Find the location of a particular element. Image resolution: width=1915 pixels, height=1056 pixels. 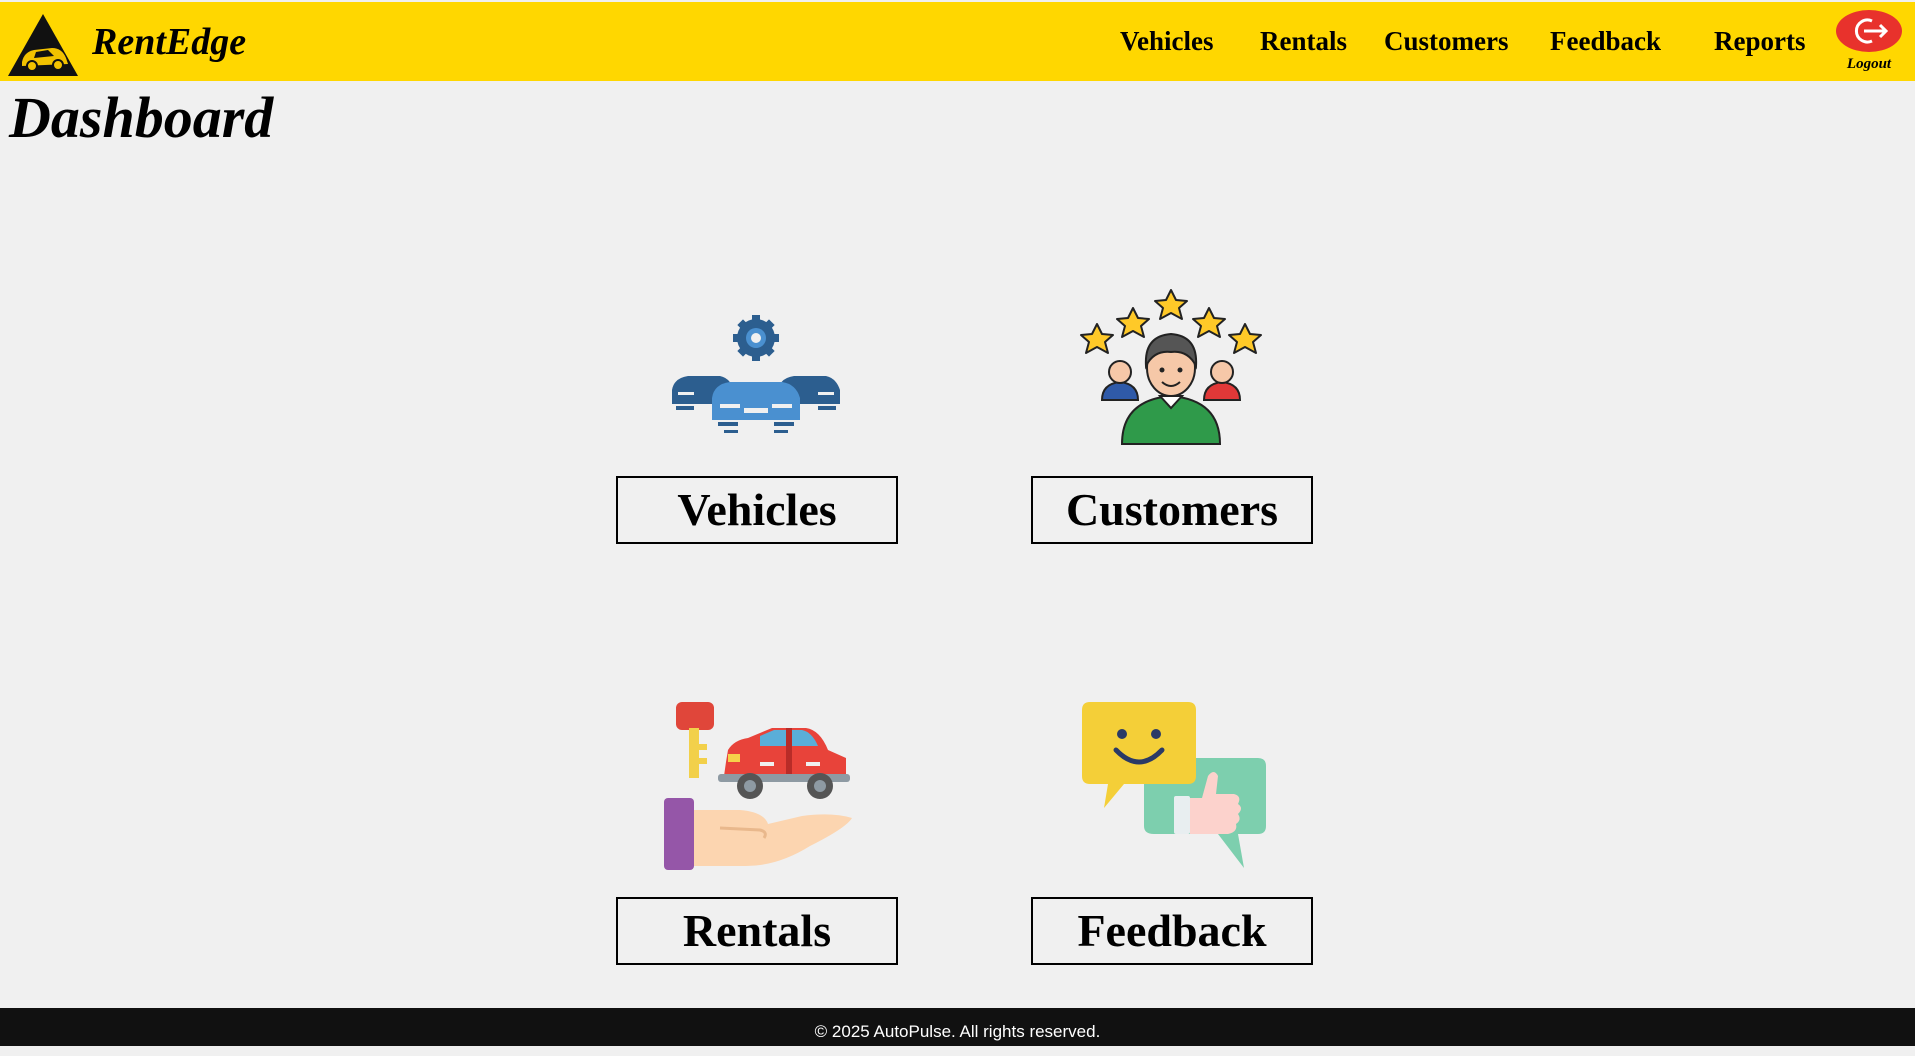

logout-button: Logout is located at coordinates (1869, 41).